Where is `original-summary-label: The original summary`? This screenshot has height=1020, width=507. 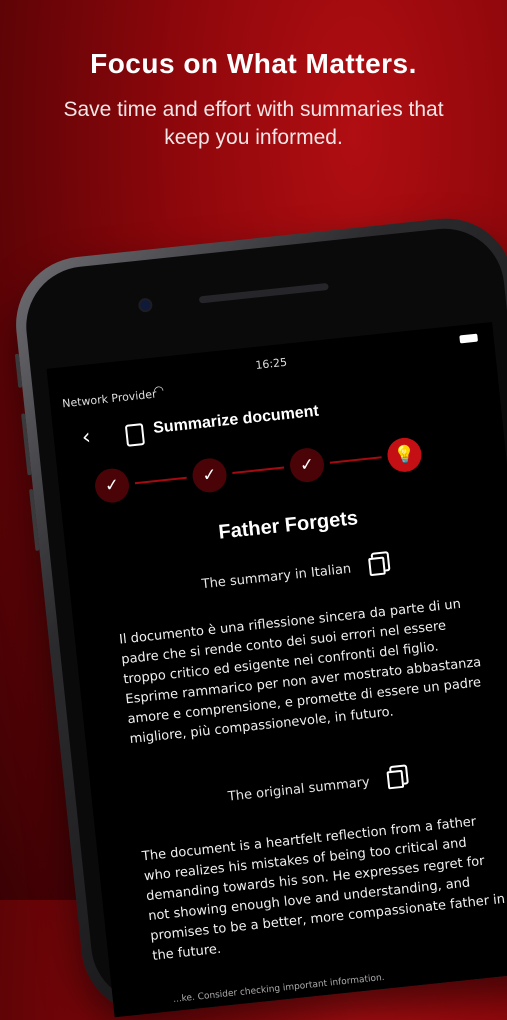
original-summary-label: The original summary is located at coordinates (299, 789).